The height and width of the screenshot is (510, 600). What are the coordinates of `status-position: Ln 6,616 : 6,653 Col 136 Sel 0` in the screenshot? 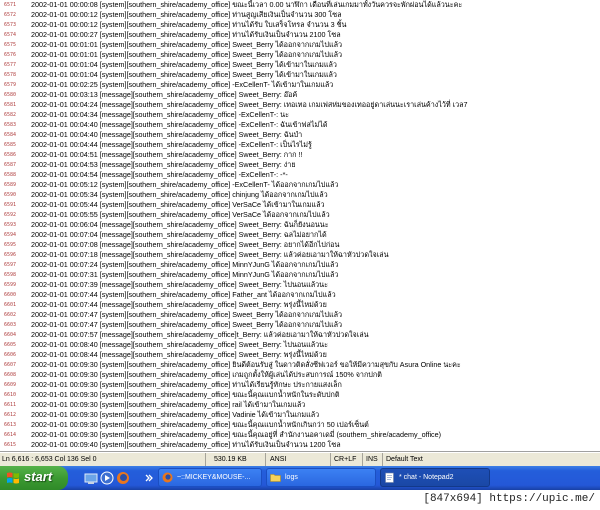 It's located at (49, 459).